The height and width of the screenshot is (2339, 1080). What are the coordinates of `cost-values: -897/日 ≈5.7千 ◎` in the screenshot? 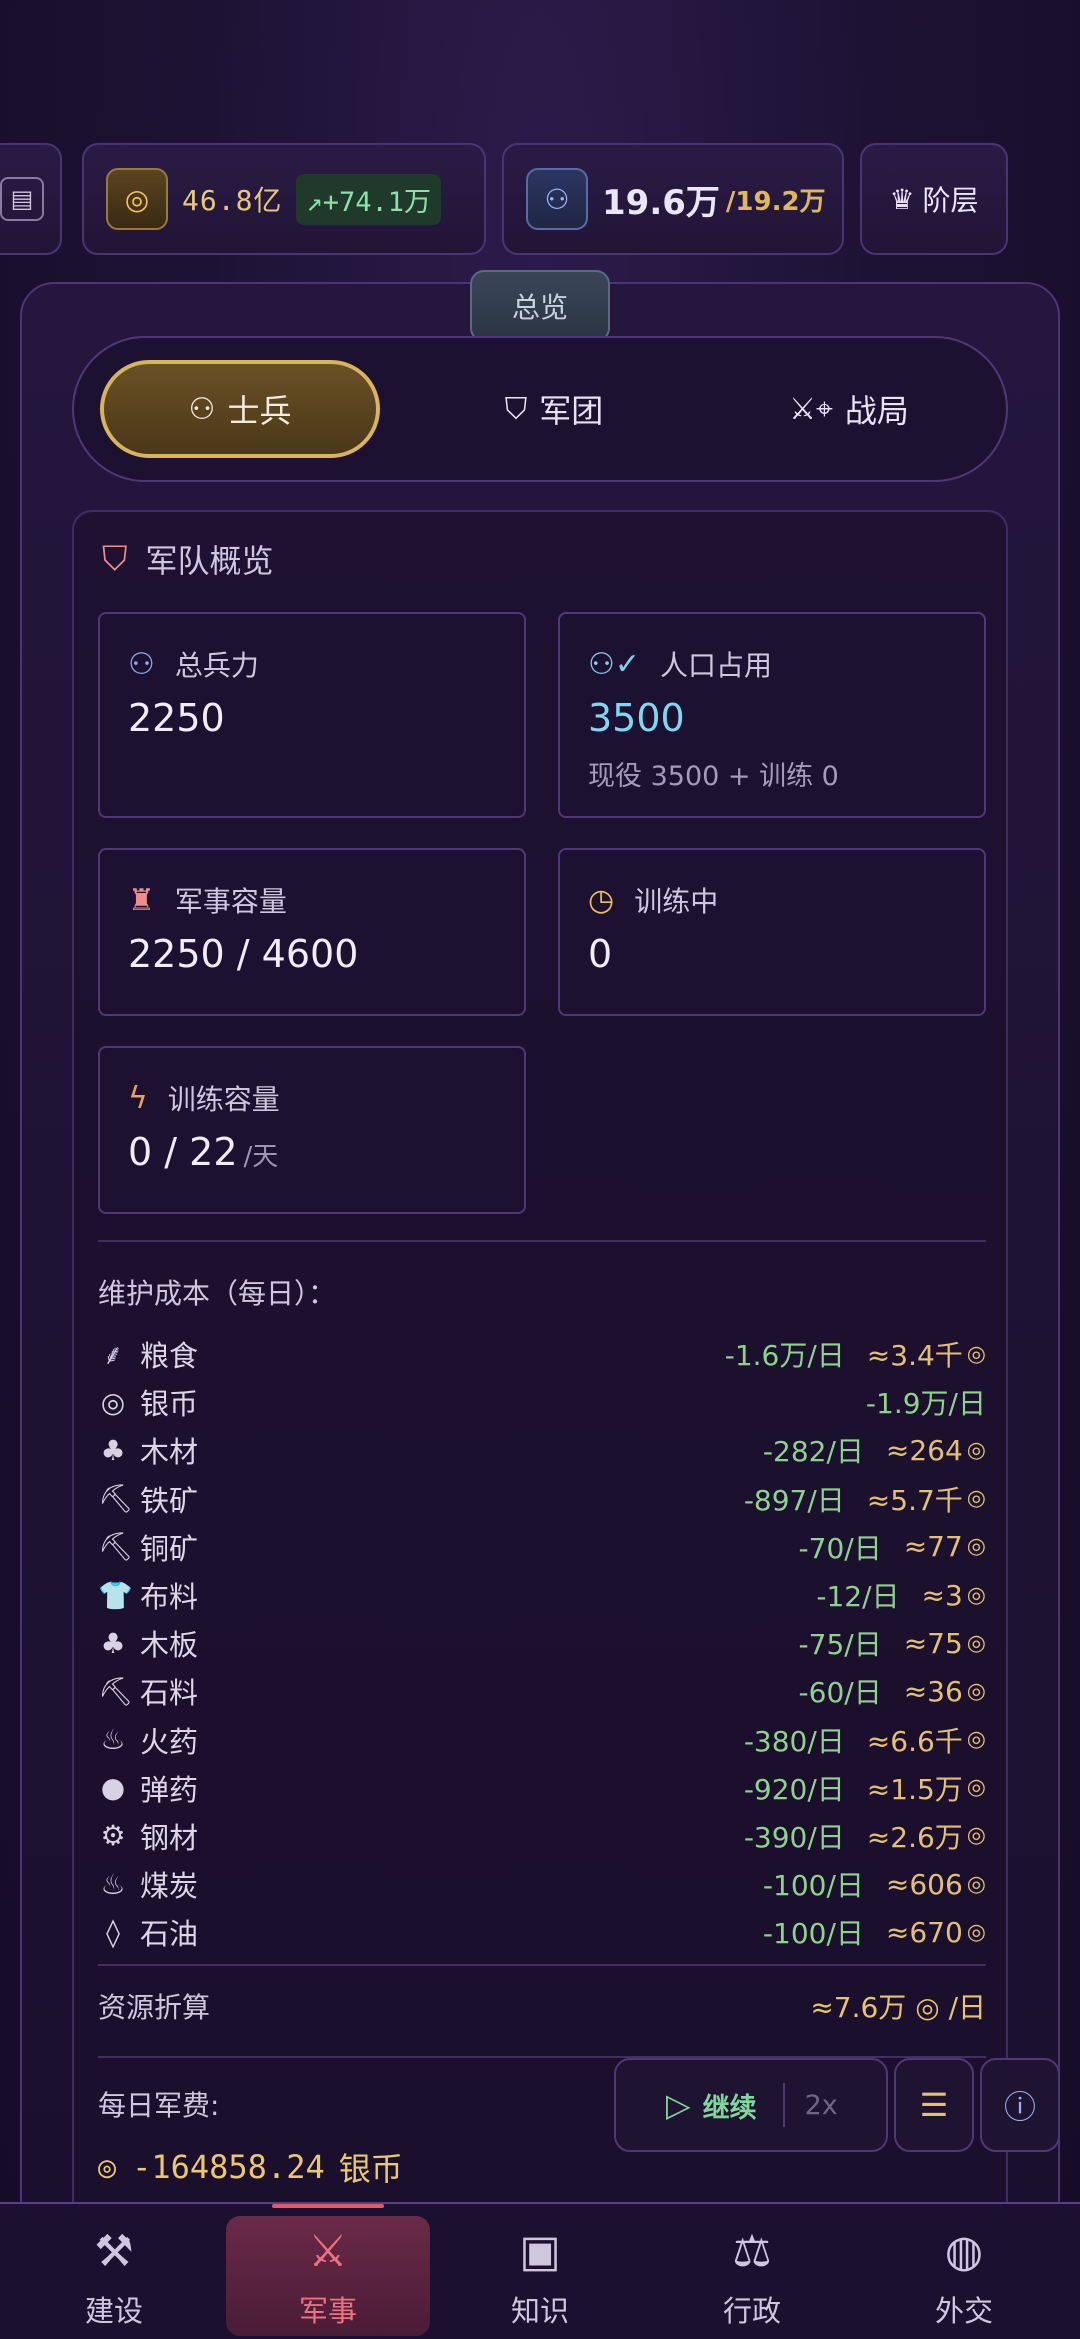 It's located at (865, 1499).